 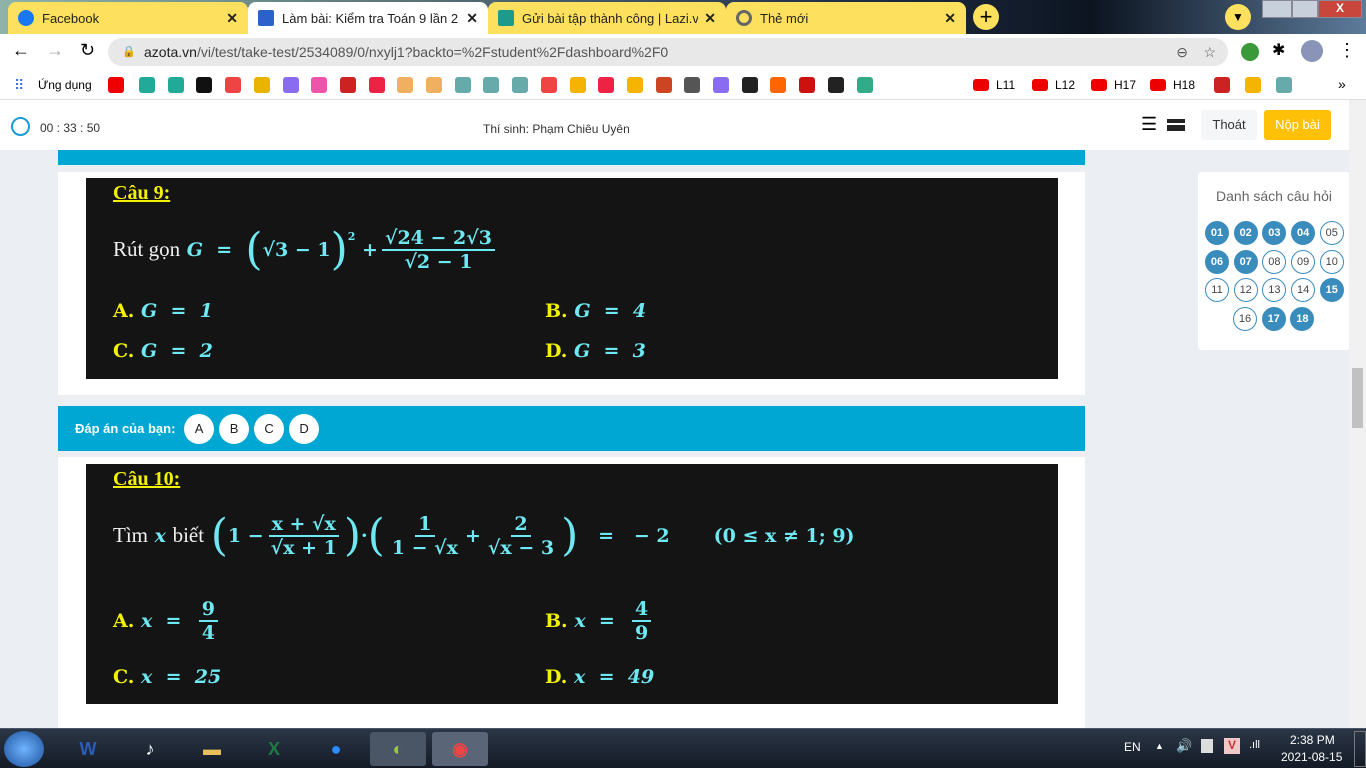 I want to click on start-button, so click(x=24, y=749).